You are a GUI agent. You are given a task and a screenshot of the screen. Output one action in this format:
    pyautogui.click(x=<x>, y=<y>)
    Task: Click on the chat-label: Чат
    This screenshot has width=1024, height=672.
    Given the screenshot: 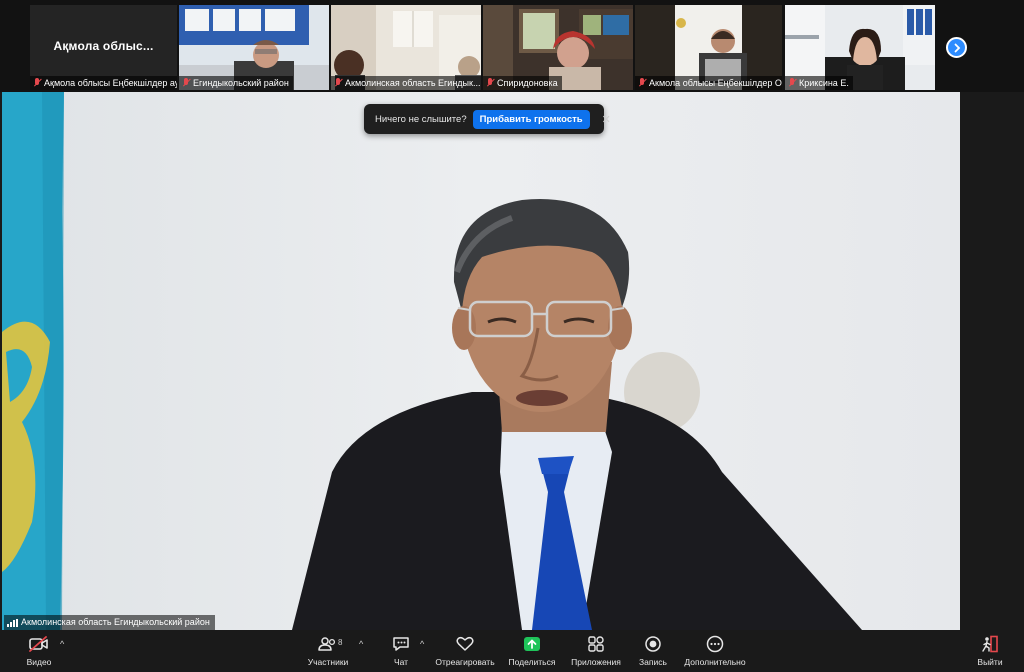 What is the action you would take?
    pyautogui.click(x=401, y=662)
    